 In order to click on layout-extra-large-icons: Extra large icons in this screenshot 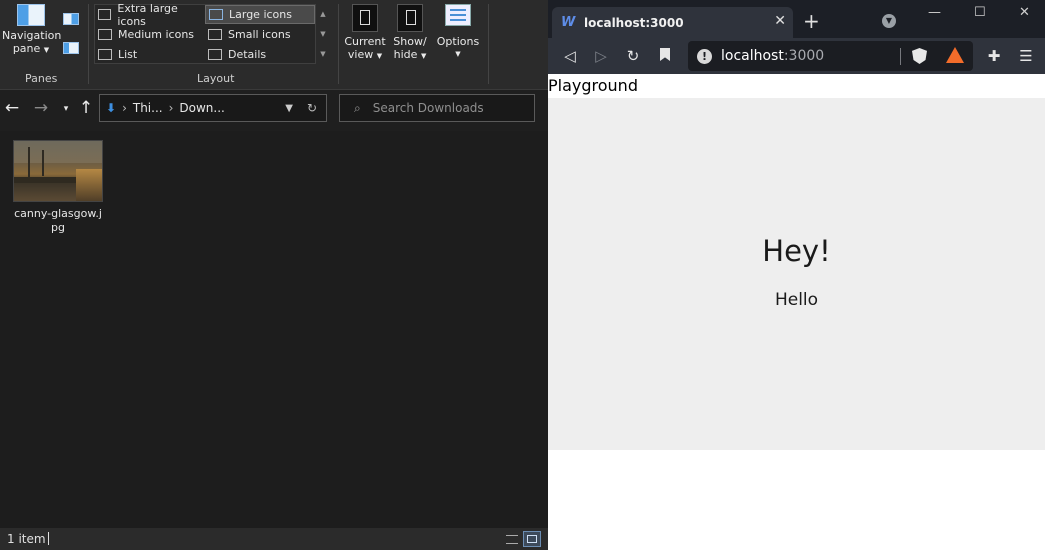, I will do `click(150, 15)`.